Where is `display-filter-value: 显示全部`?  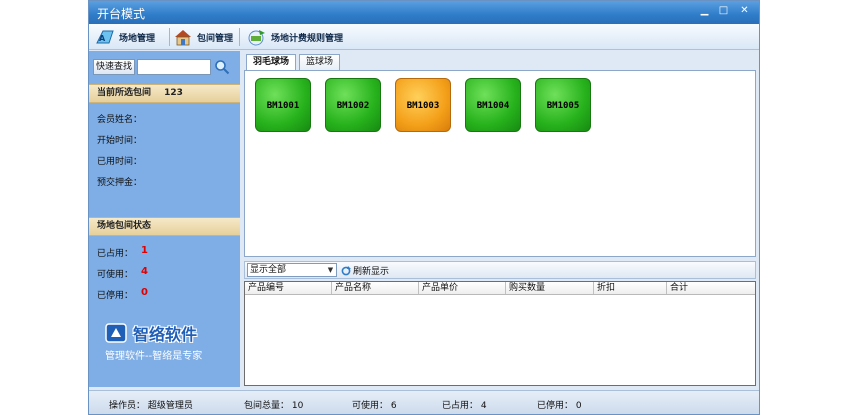
display-filter-value: 显示全部 is located at coordinates (268, 270).